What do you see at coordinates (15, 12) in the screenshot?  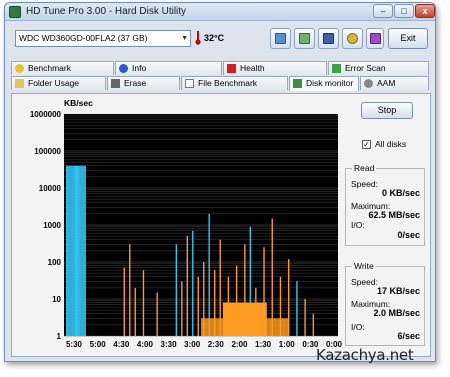 I see `app-icon` at bounding box center [15, 12].